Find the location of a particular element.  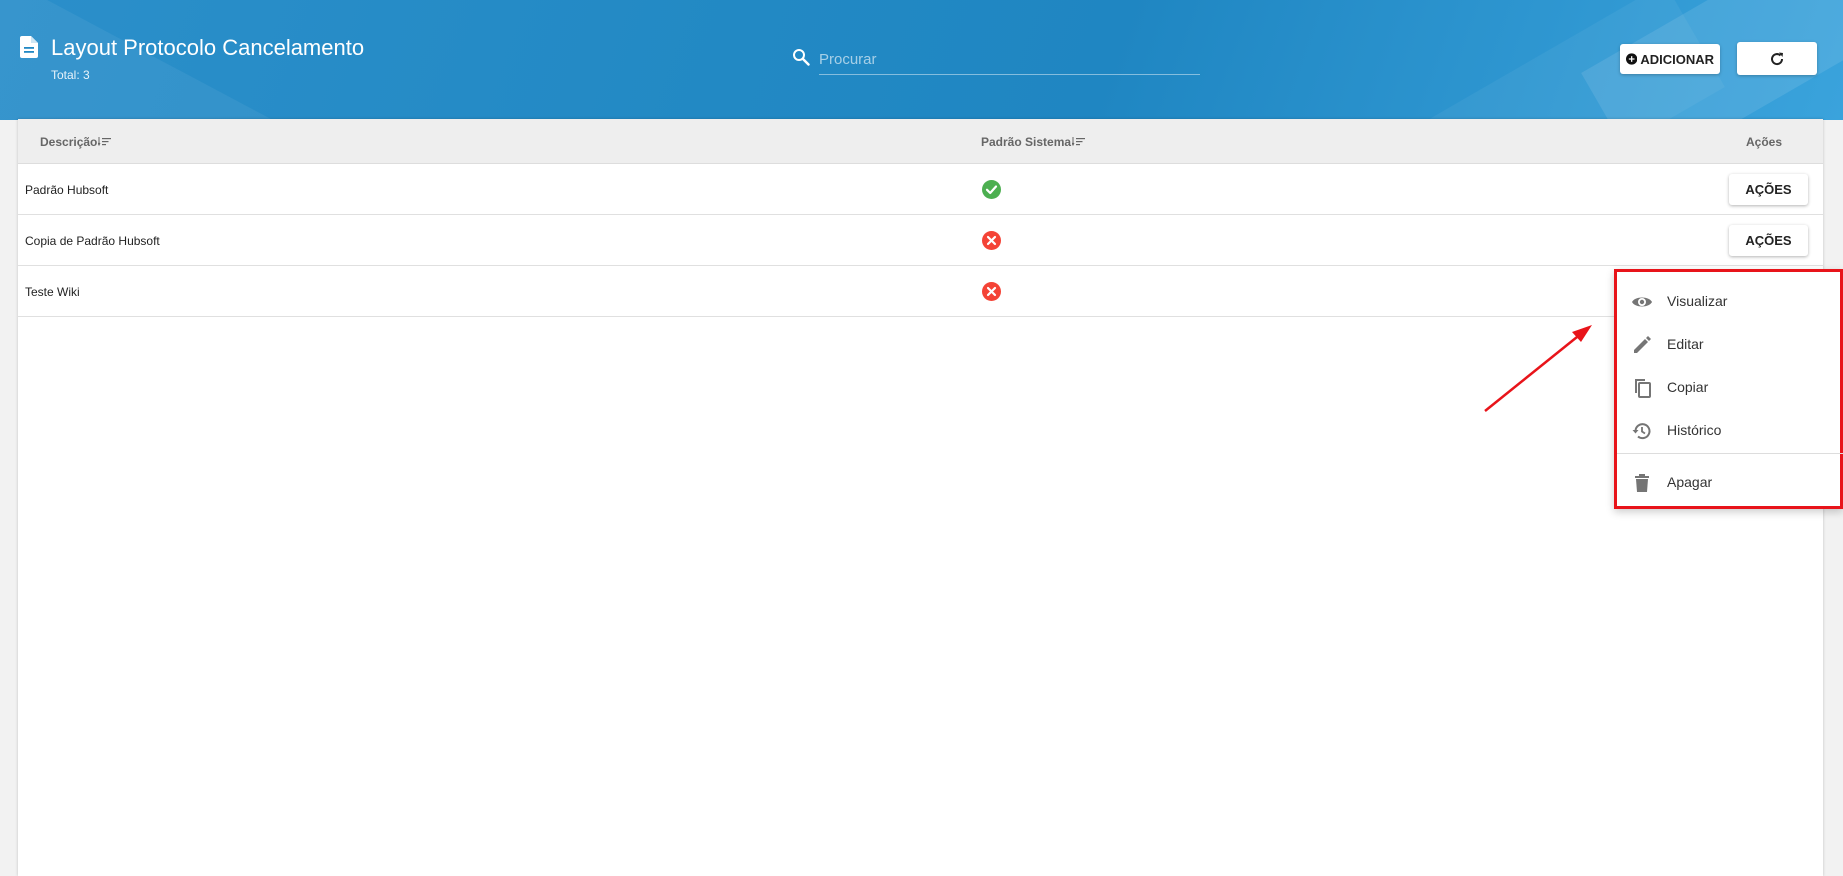

menu-item-visualizar: Visualizar is located at coordinates (1730, 301).